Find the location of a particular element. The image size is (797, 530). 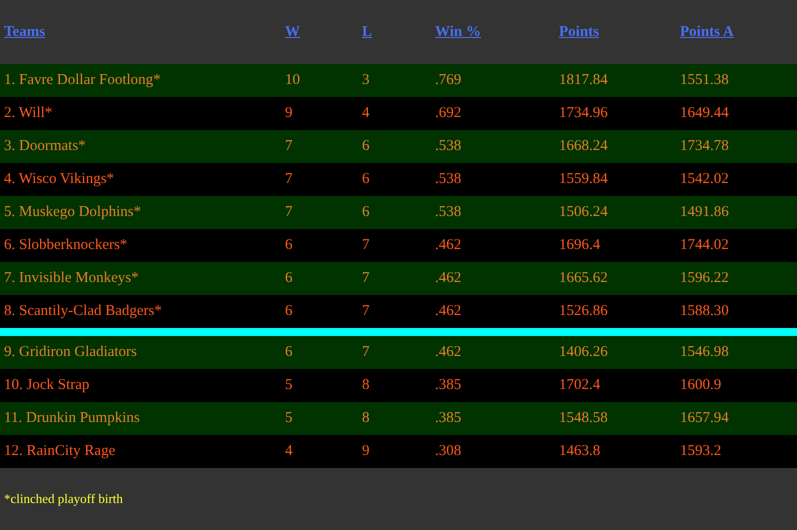

table-cell: 1596.22 is located at coordinates (704, 278).